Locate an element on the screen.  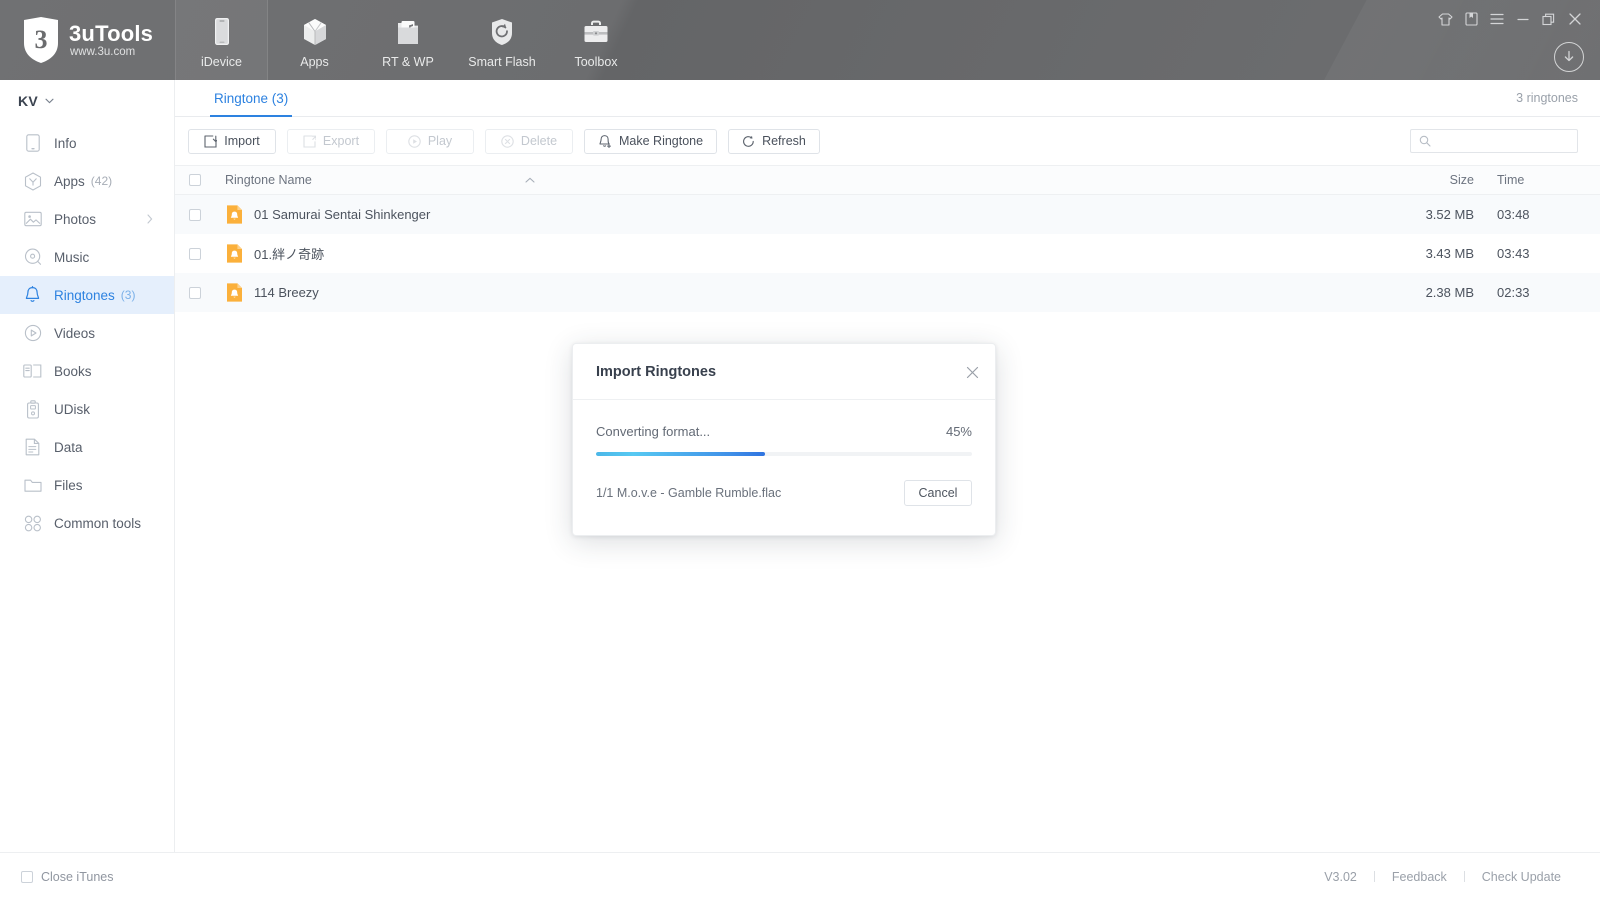
progress-bar-track is located at coordinates (784, 454).